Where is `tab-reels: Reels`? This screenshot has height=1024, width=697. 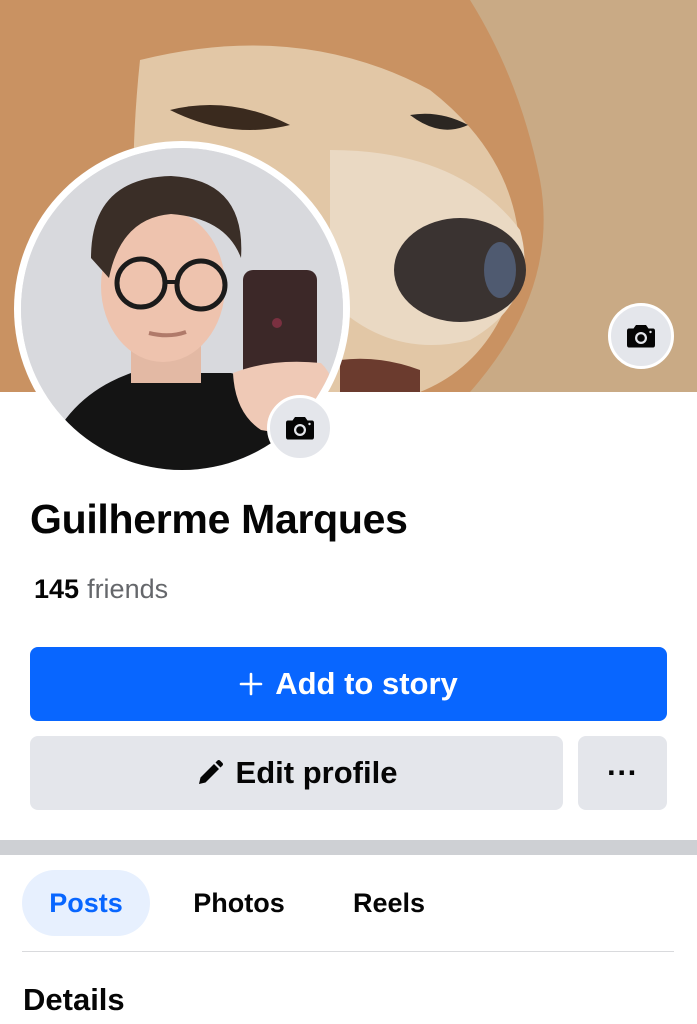 tab-reels: Reels is located at coordinates (389, 903).